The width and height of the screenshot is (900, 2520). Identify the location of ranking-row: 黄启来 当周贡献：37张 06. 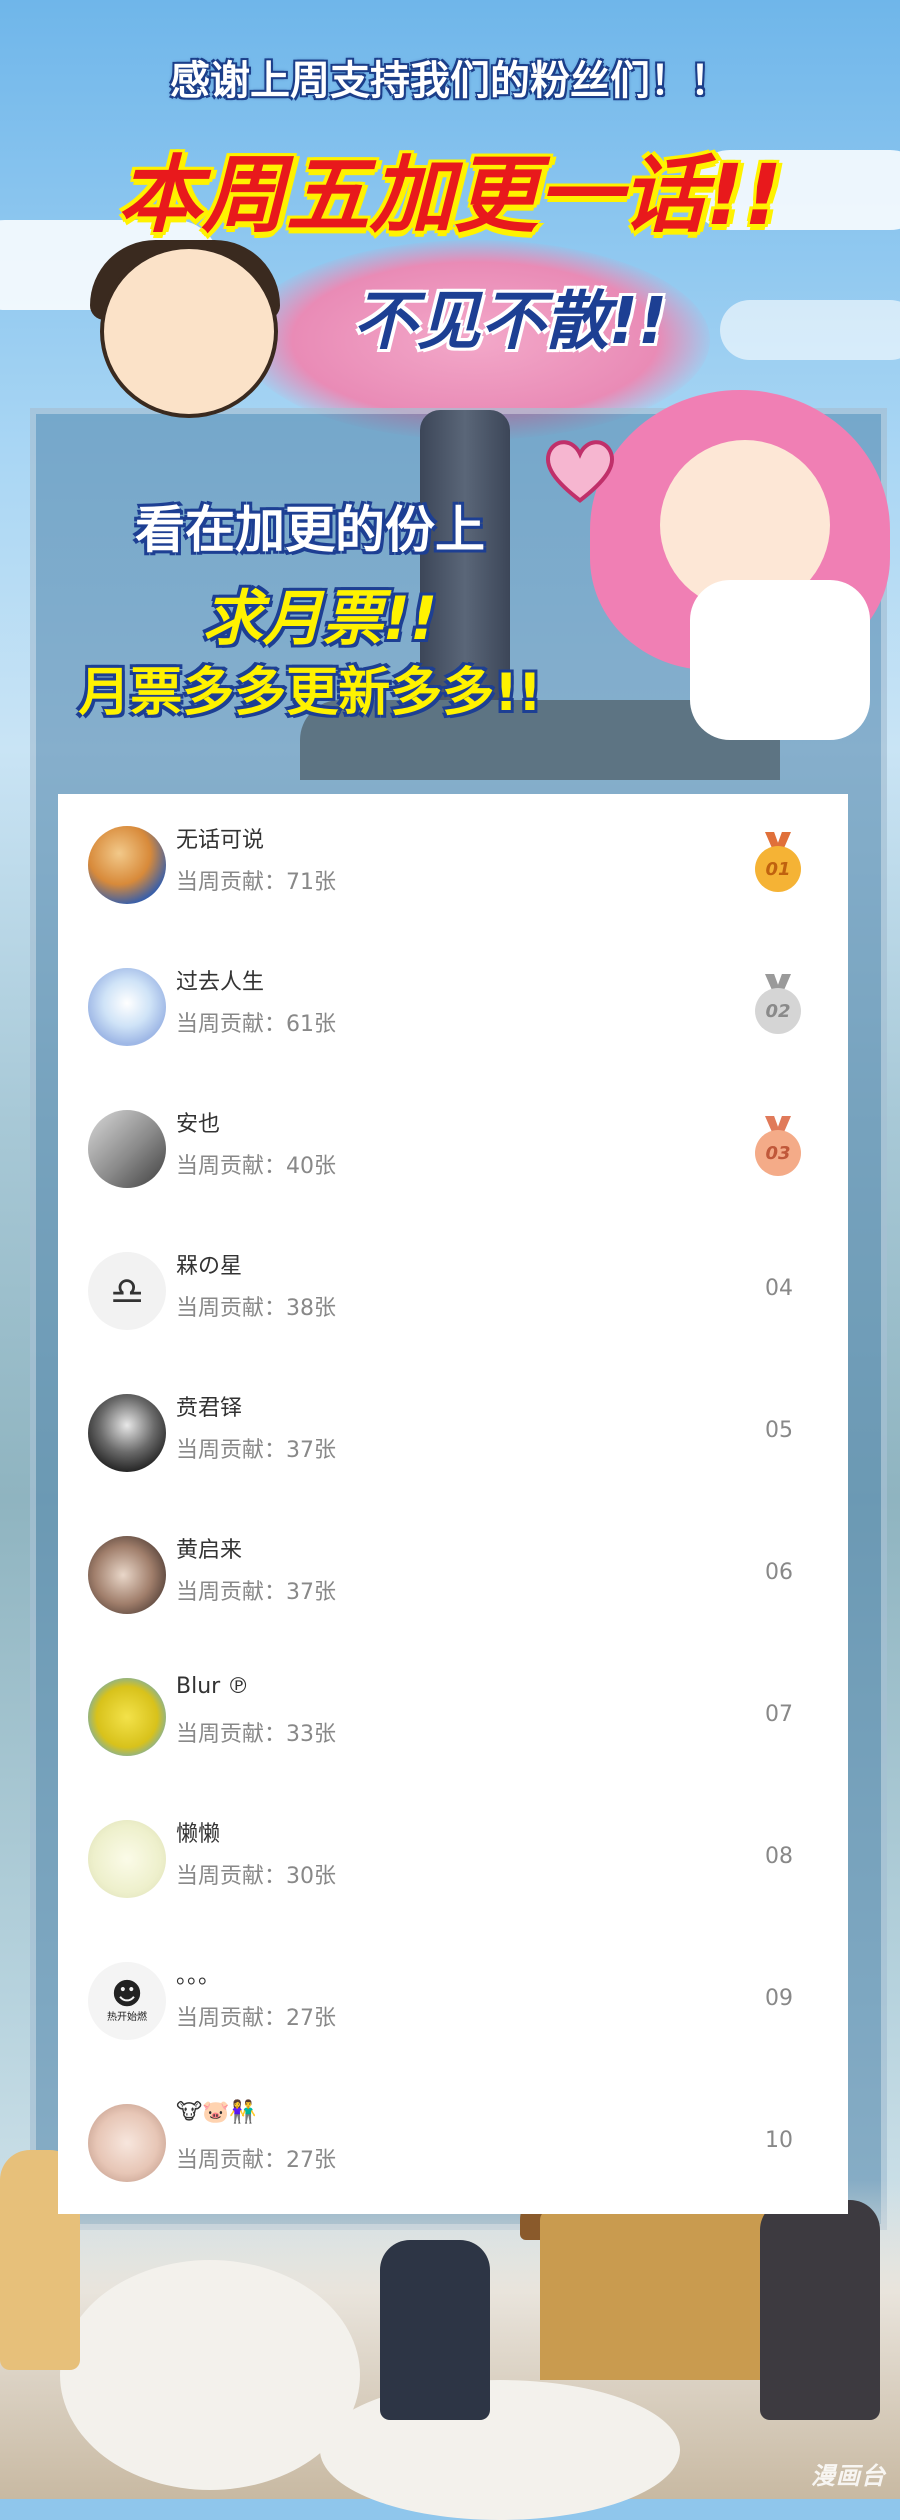
(453, 1575).